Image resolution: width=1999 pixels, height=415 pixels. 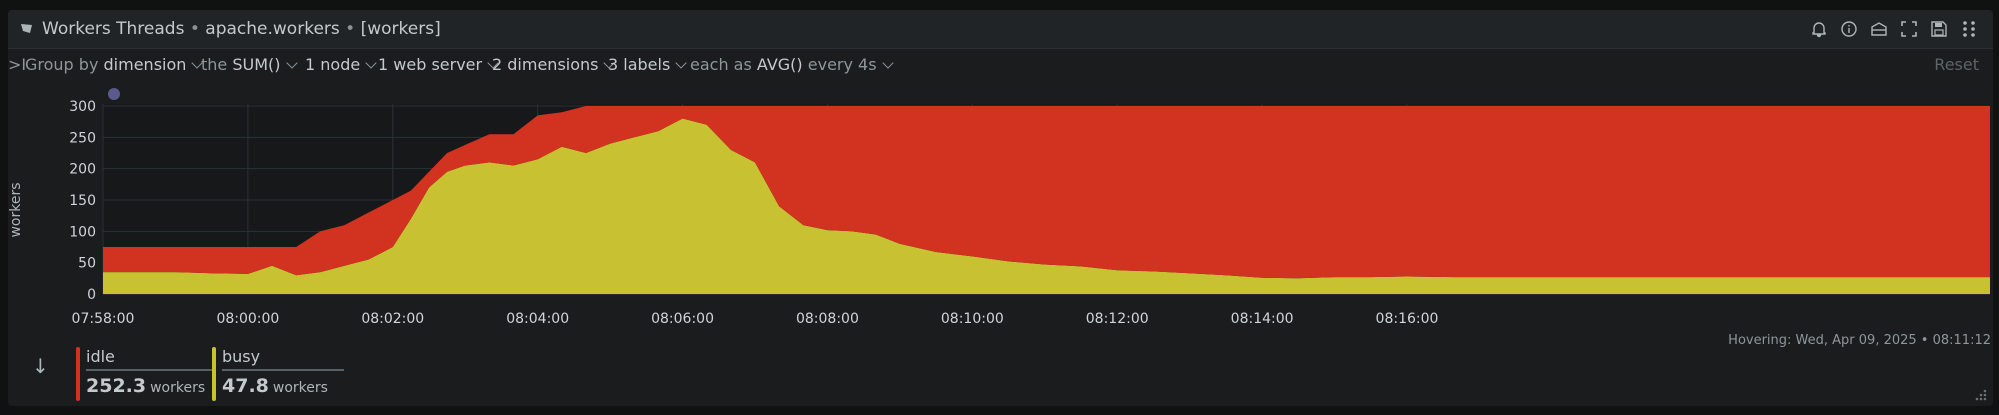 I want to click on x-tick-label: 08:04:00, so click(x=537, y=319).